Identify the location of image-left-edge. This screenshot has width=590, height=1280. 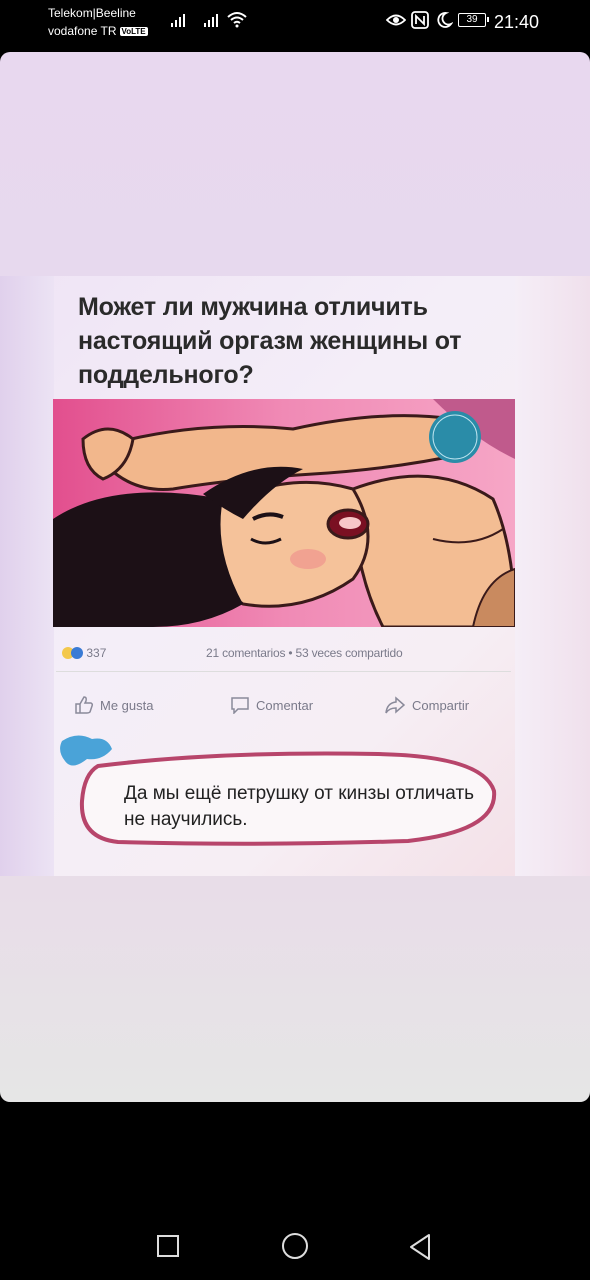
(27, 576).